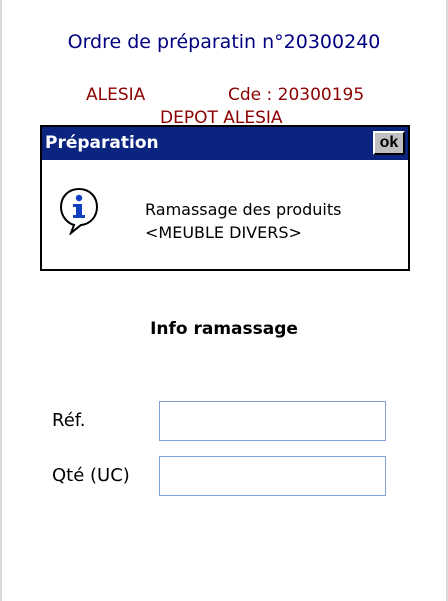 The height and width of the screenshot is (601, 448). Describe the element at coordinates (224, 42) in the screenshot. I see `order-title: Ordre de préparatin n°20300240` at that location.